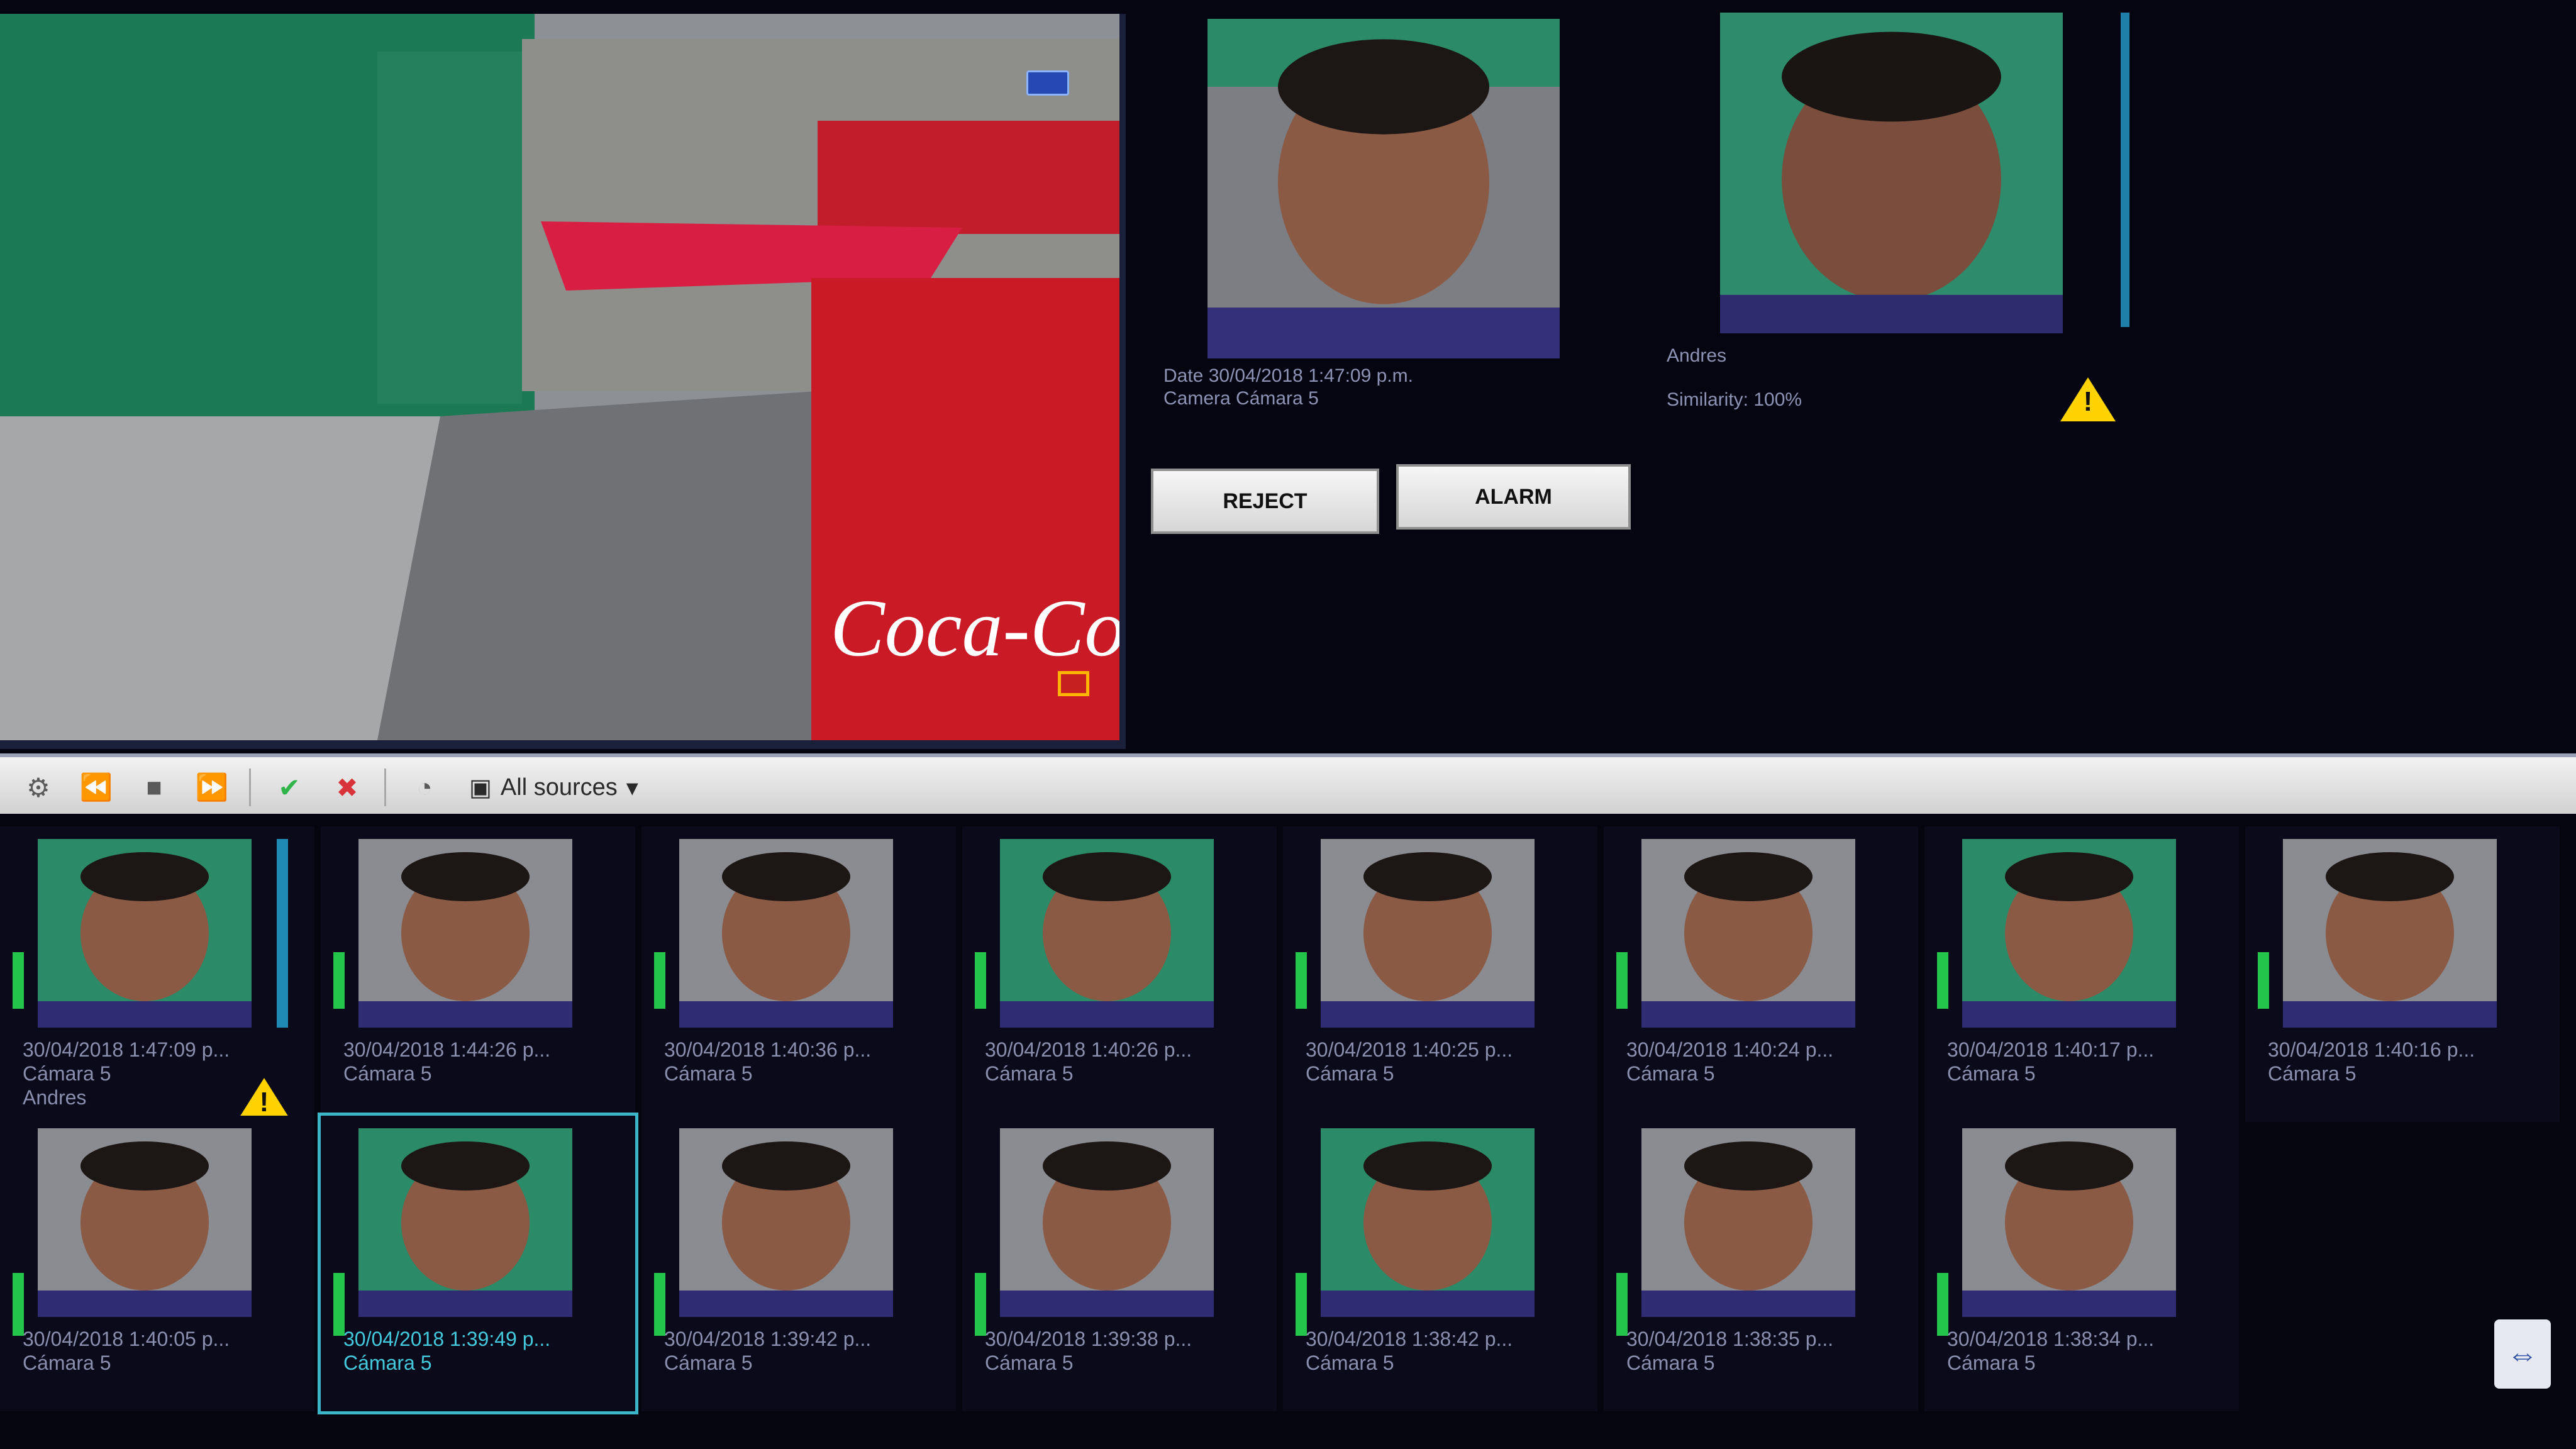 This screenshot has height=1449, width=2576. Describe the element at coordinates (480, 787) in the screenshot. I see `video-camera-icon: ▣` at that location.